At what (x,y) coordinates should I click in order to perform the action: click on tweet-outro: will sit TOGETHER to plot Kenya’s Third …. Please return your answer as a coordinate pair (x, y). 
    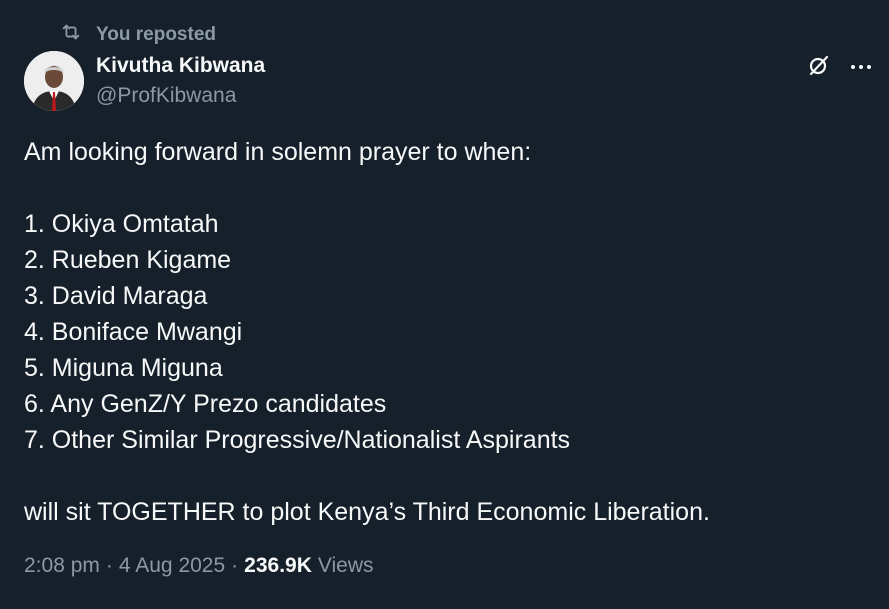
    Looking at the image, I should click on (367, 512).